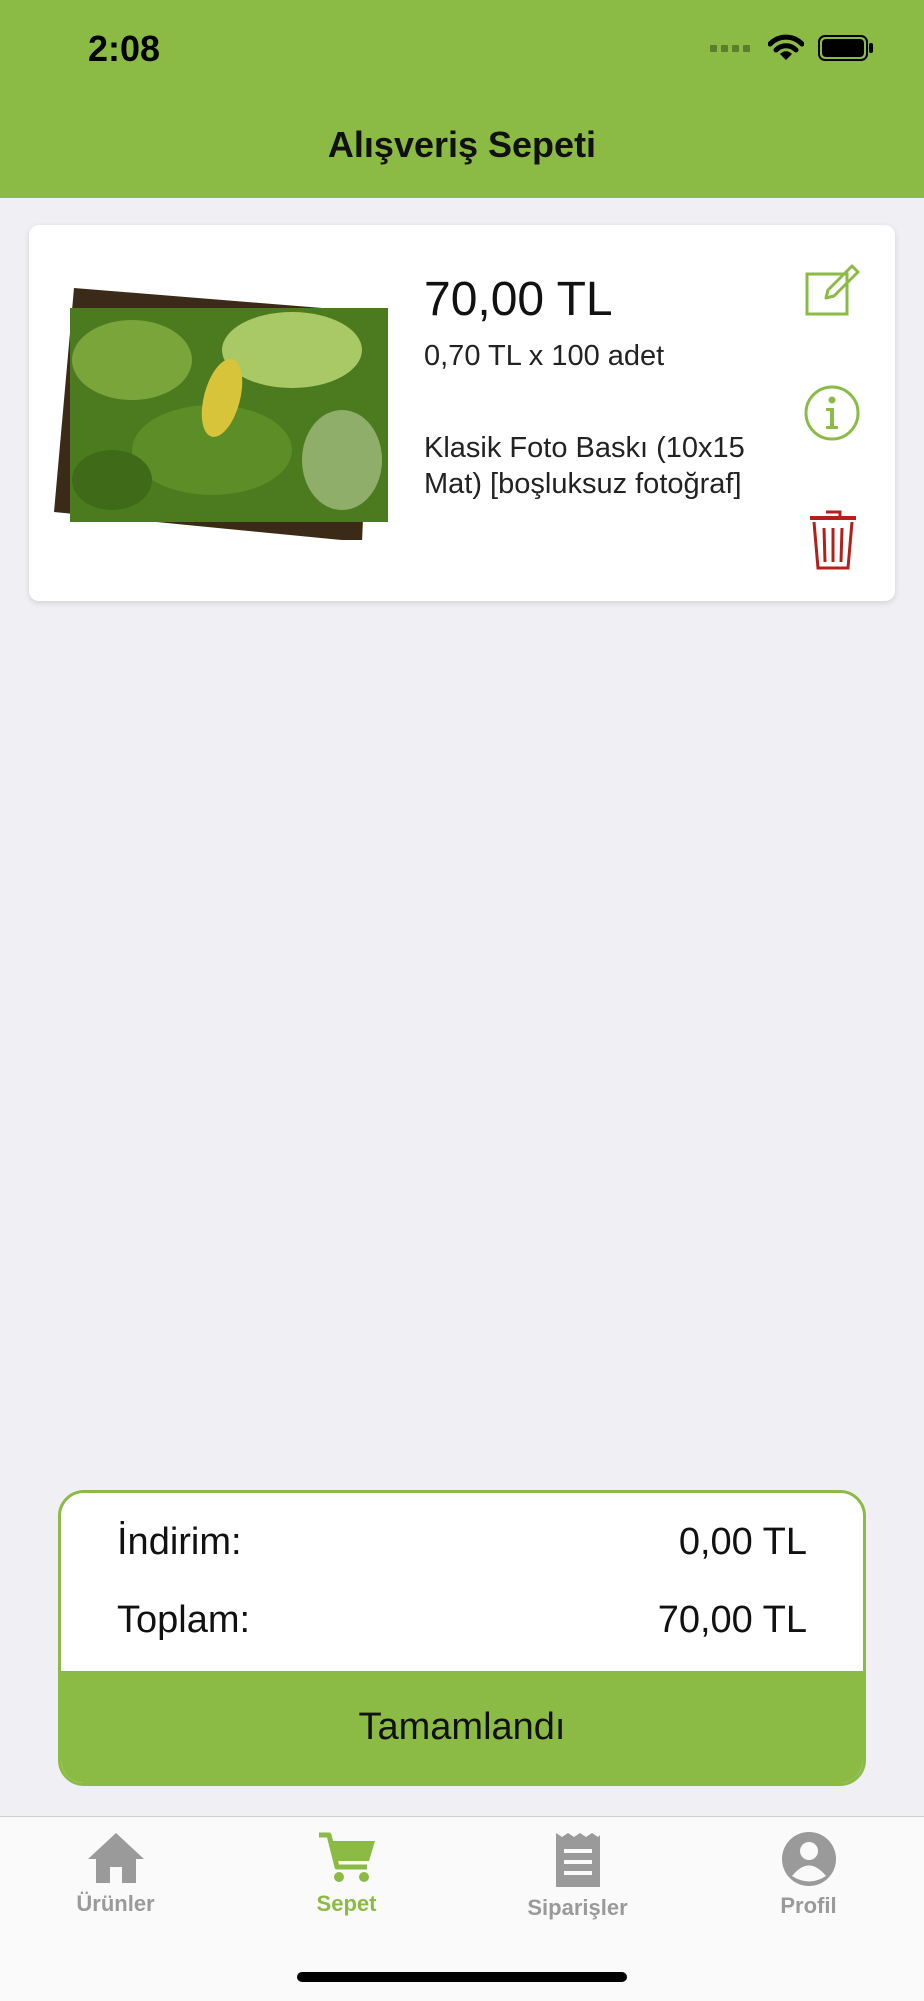 This screenshot has height=2001, width=924. What do you see at coordinates (833, 540) in the screenshot?
I see `trash-icon` at bounding box center [833, 540].